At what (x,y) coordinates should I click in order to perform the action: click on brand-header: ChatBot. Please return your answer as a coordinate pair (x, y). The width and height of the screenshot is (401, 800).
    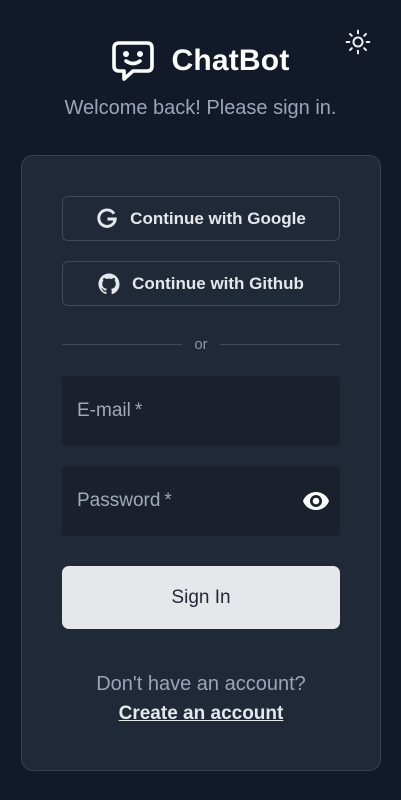
    Looking at the image, I should click on (200, 61).